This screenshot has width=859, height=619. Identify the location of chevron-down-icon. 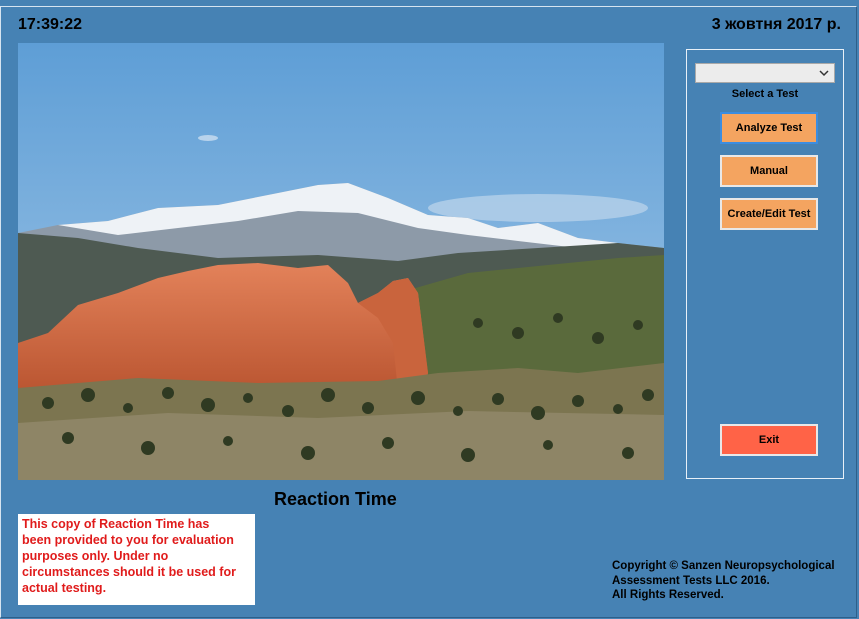
(824, 73).